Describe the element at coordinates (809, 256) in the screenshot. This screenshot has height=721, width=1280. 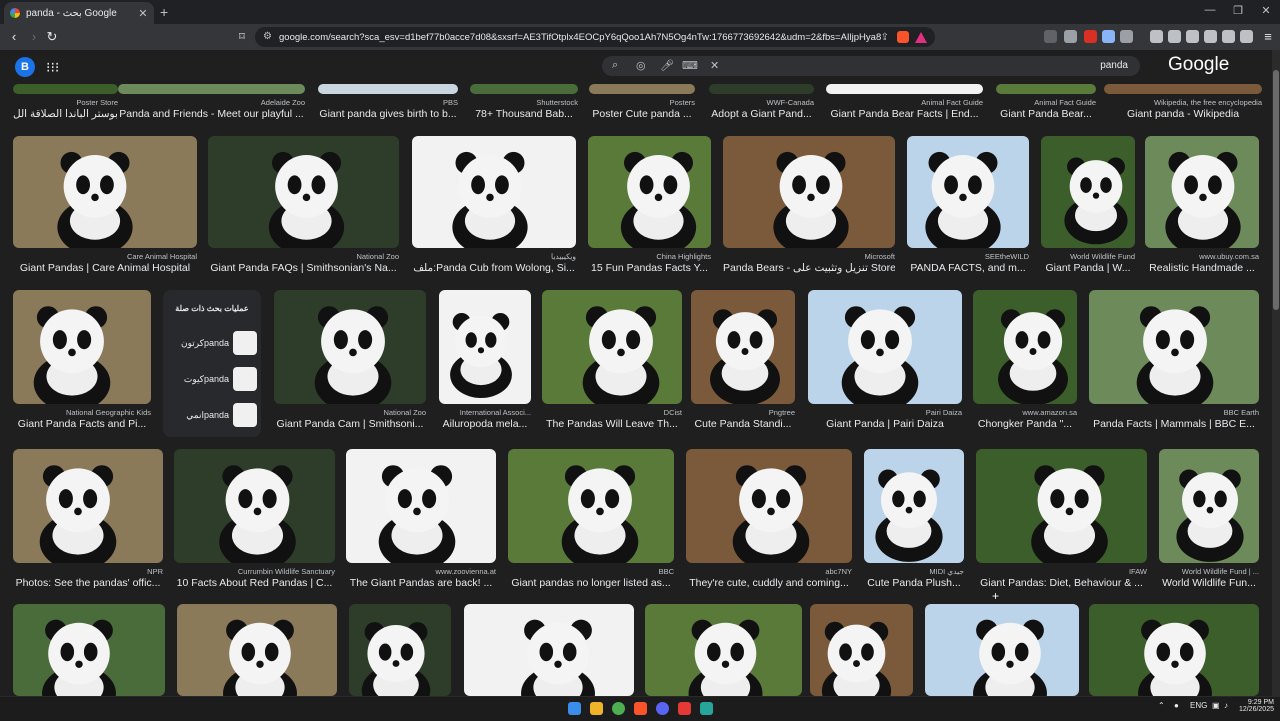
I see `image-source: Microsoft` at that location.